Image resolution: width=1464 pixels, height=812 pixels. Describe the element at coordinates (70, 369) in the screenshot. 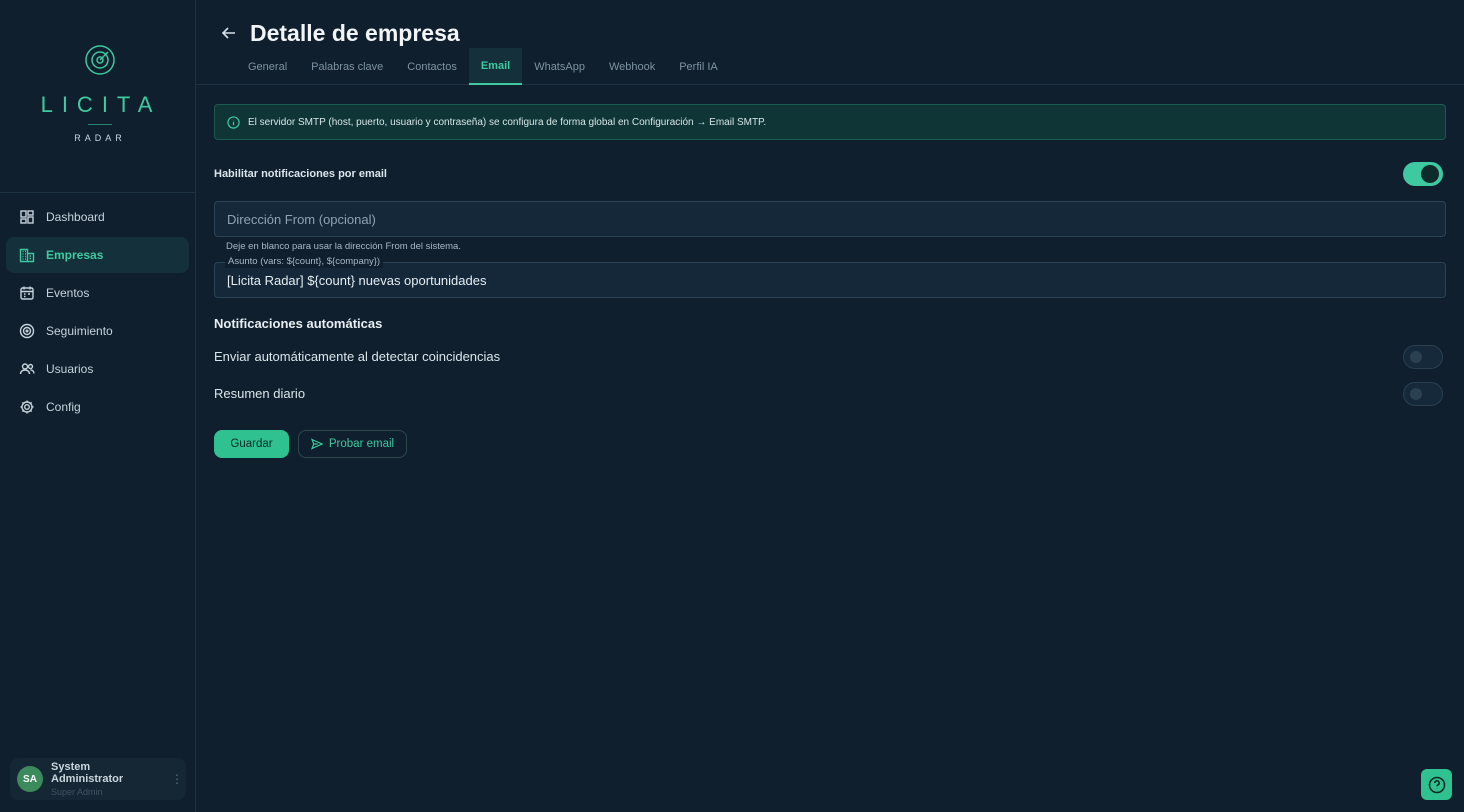

I see `sidebar-item-label: Usuarios` at that location.